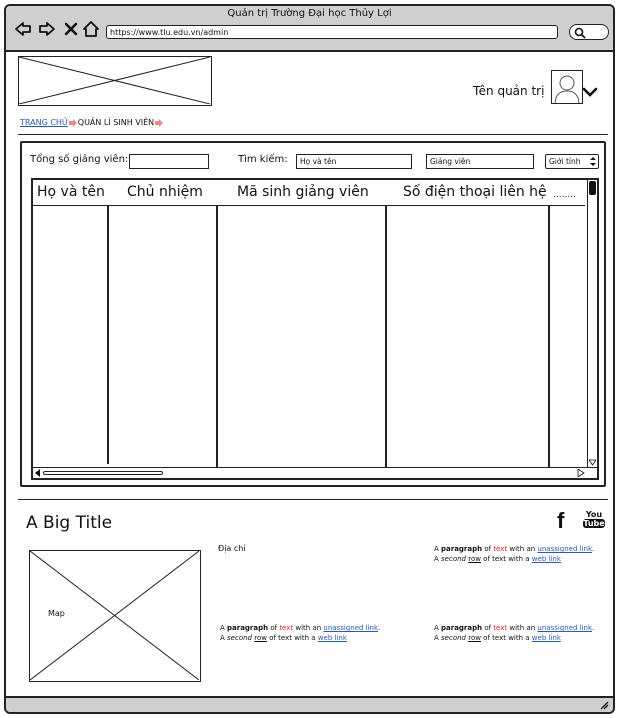 Image resolution: width=619 pixels, height=718 pixels. I want to click on status-bar, so click(309, 704).